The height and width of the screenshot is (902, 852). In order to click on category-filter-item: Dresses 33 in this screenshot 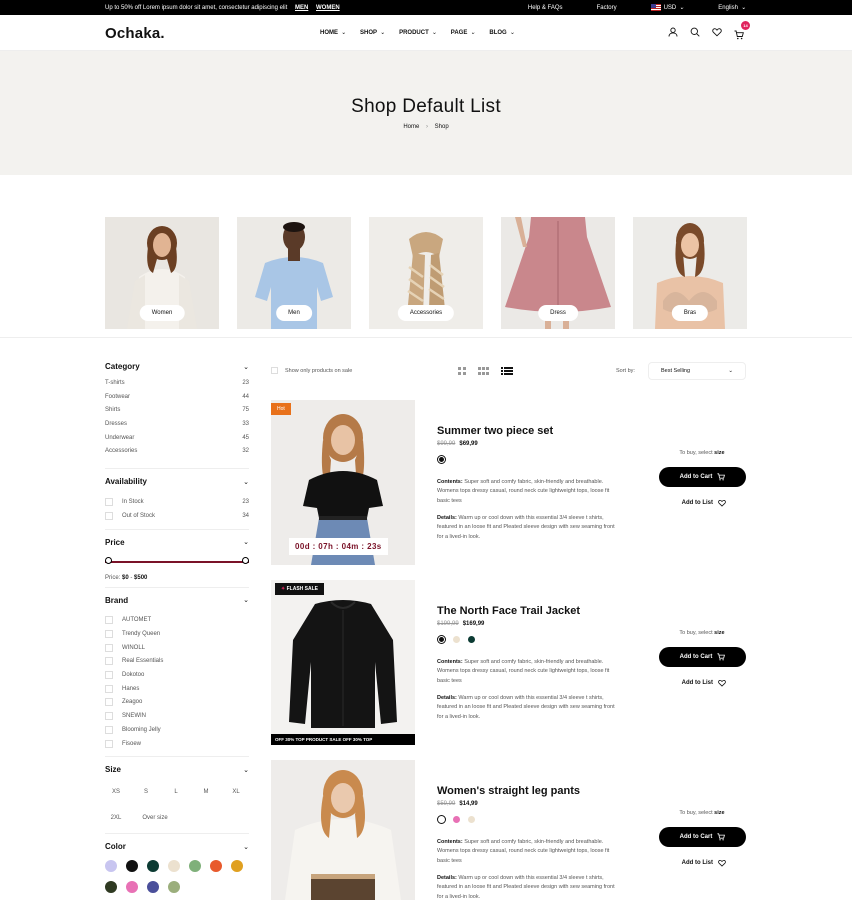, I will do `click(177, 428)`.